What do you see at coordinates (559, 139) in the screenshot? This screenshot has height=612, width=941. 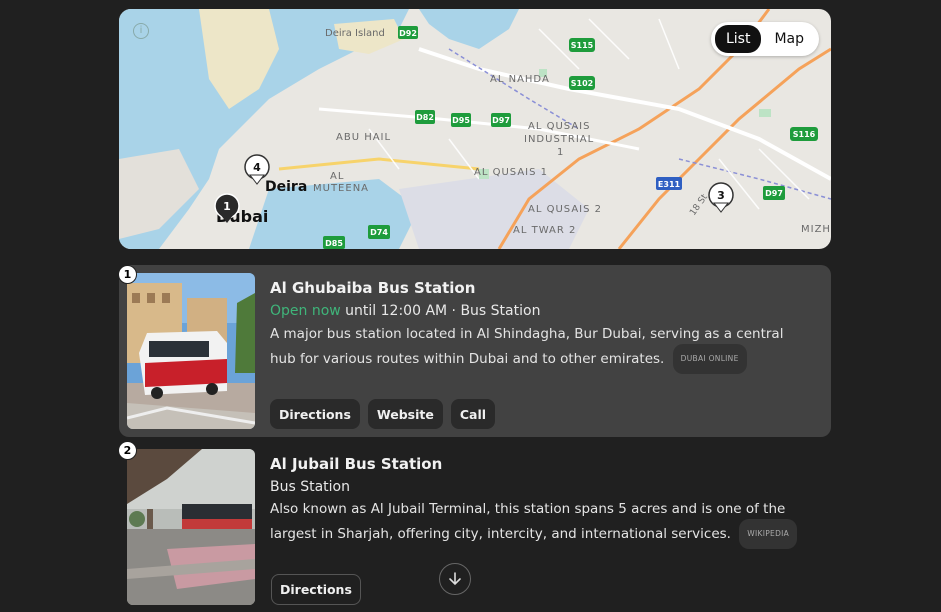 I see `label-industrial: INDUSTRIAL` at bounding box center [559, 139].